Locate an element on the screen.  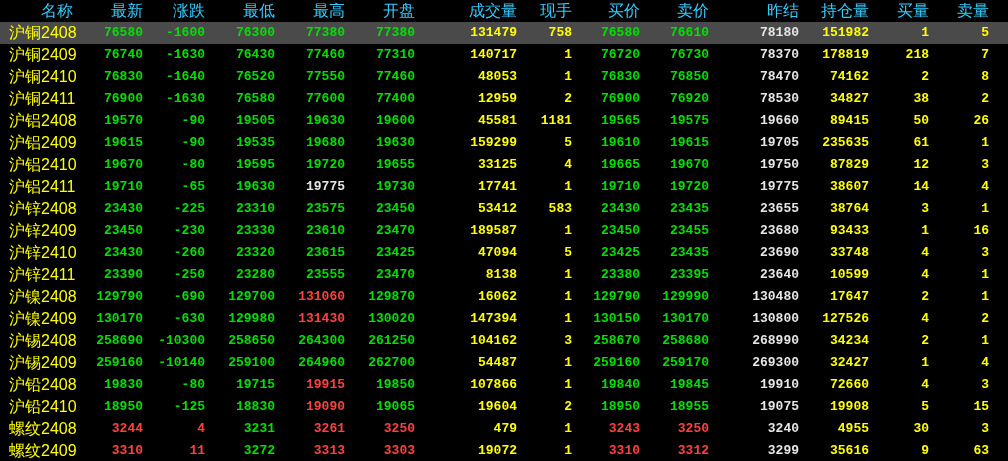
table-cell-text: 4 is located at coordinates (924, 275).